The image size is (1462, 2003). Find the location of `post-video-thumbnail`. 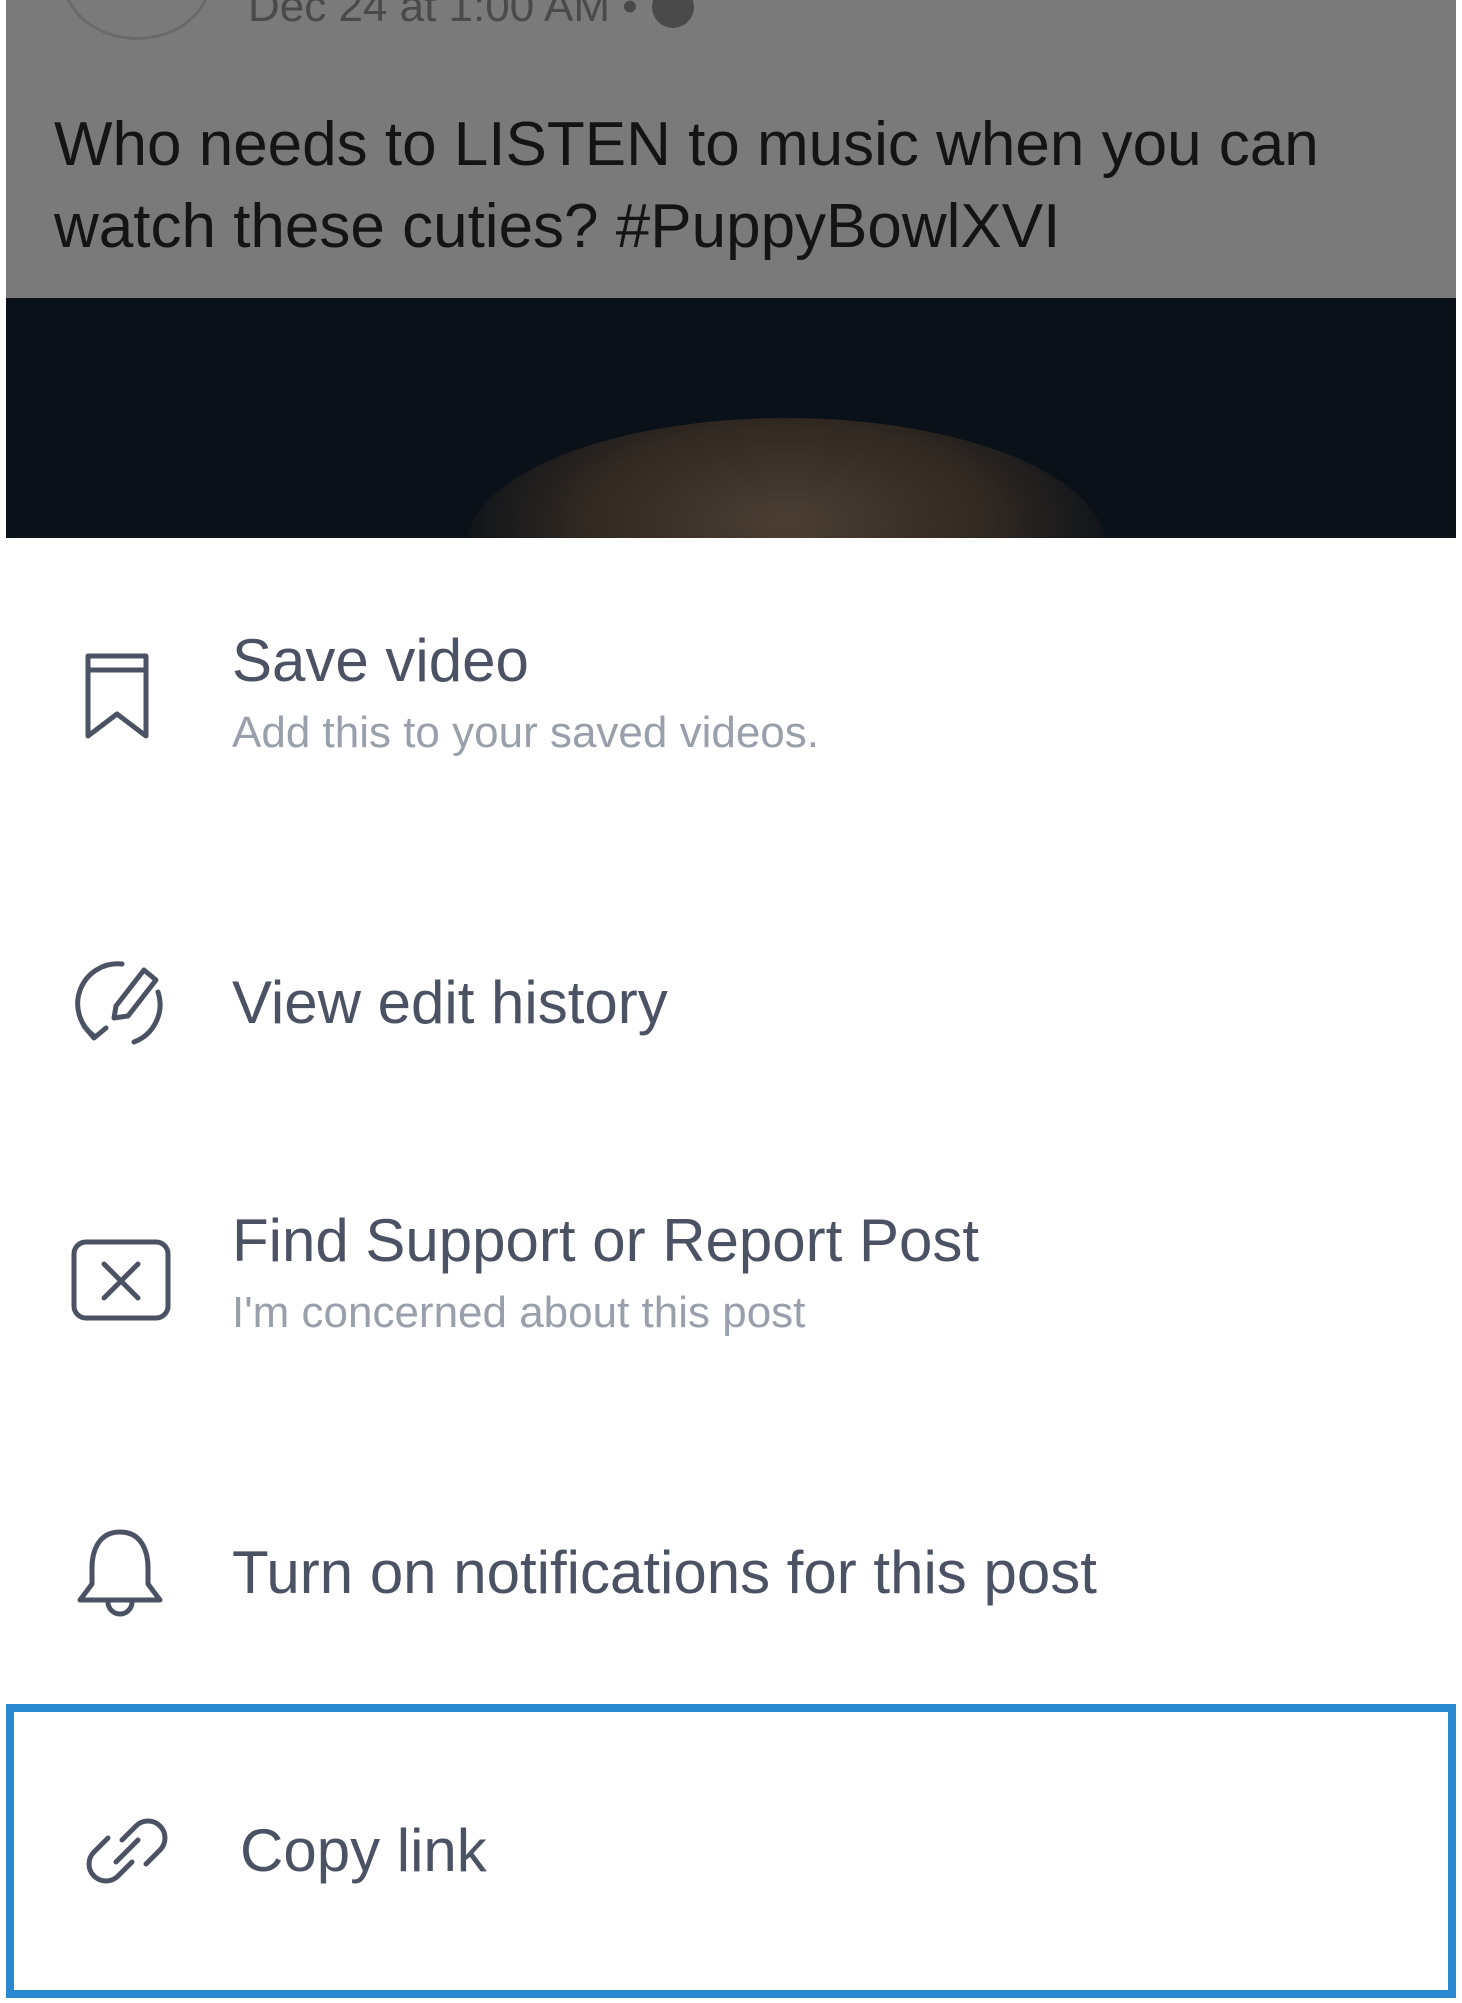

post-video-thumbnail is located at coordinates (731, 418).